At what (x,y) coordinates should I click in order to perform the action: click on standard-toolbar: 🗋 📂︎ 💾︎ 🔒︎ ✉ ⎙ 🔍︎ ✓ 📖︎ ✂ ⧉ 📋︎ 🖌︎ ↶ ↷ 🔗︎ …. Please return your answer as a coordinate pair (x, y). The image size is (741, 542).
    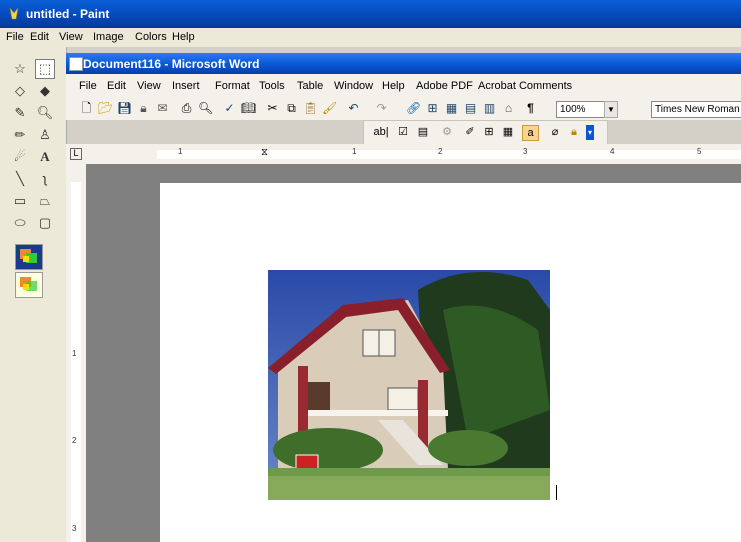
    Looking at the image, I should click on (403, 109).